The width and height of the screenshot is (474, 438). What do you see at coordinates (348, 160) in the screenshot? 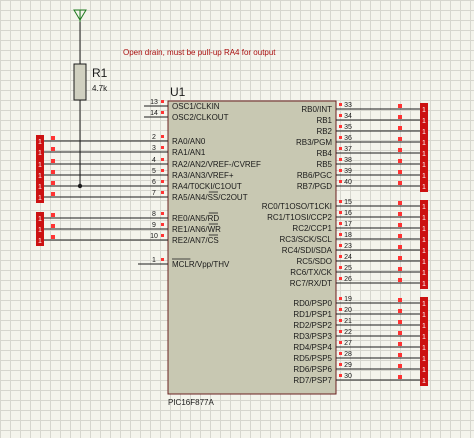
I see `pin-number-38: 38` at bounding box center [348, 160].